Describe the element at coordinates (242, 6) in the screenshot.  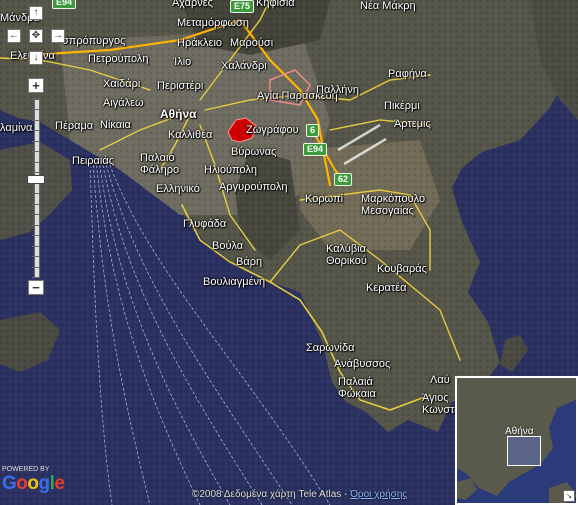
I see `highway-shield-e75: E75` at that location.